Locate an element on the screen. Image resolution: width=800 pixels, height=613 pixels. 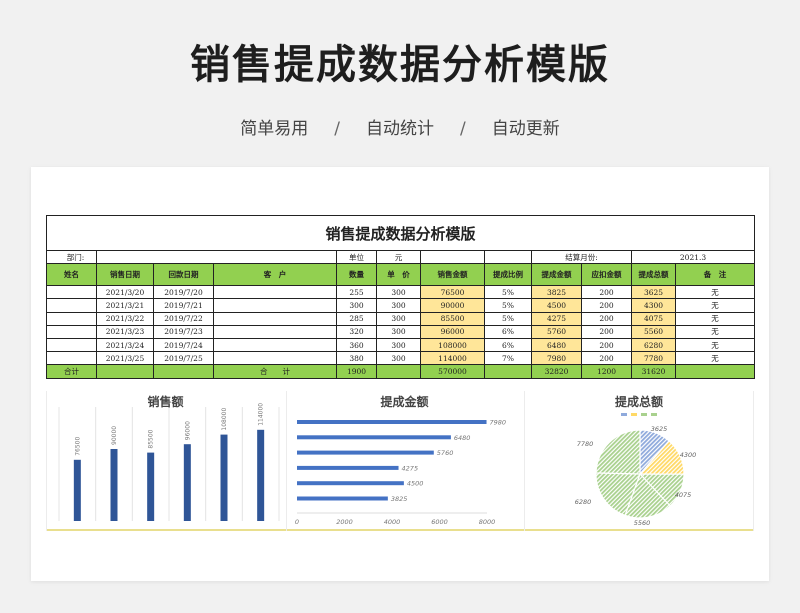
cell-pay-date: 2019/7/23 is located at coordinates (183, 331).